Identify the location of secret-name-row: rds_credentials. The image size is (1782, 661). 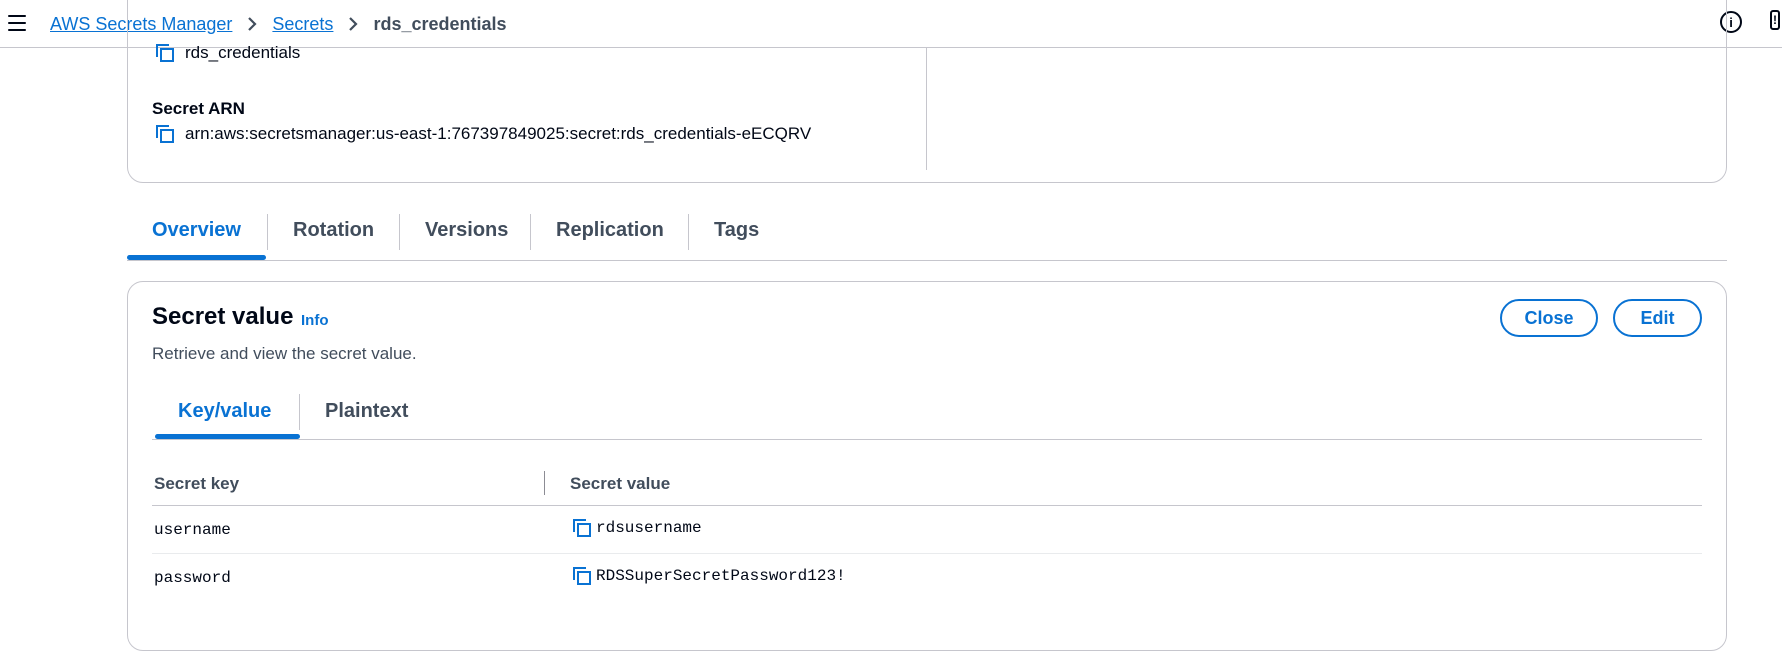
(227, 53).